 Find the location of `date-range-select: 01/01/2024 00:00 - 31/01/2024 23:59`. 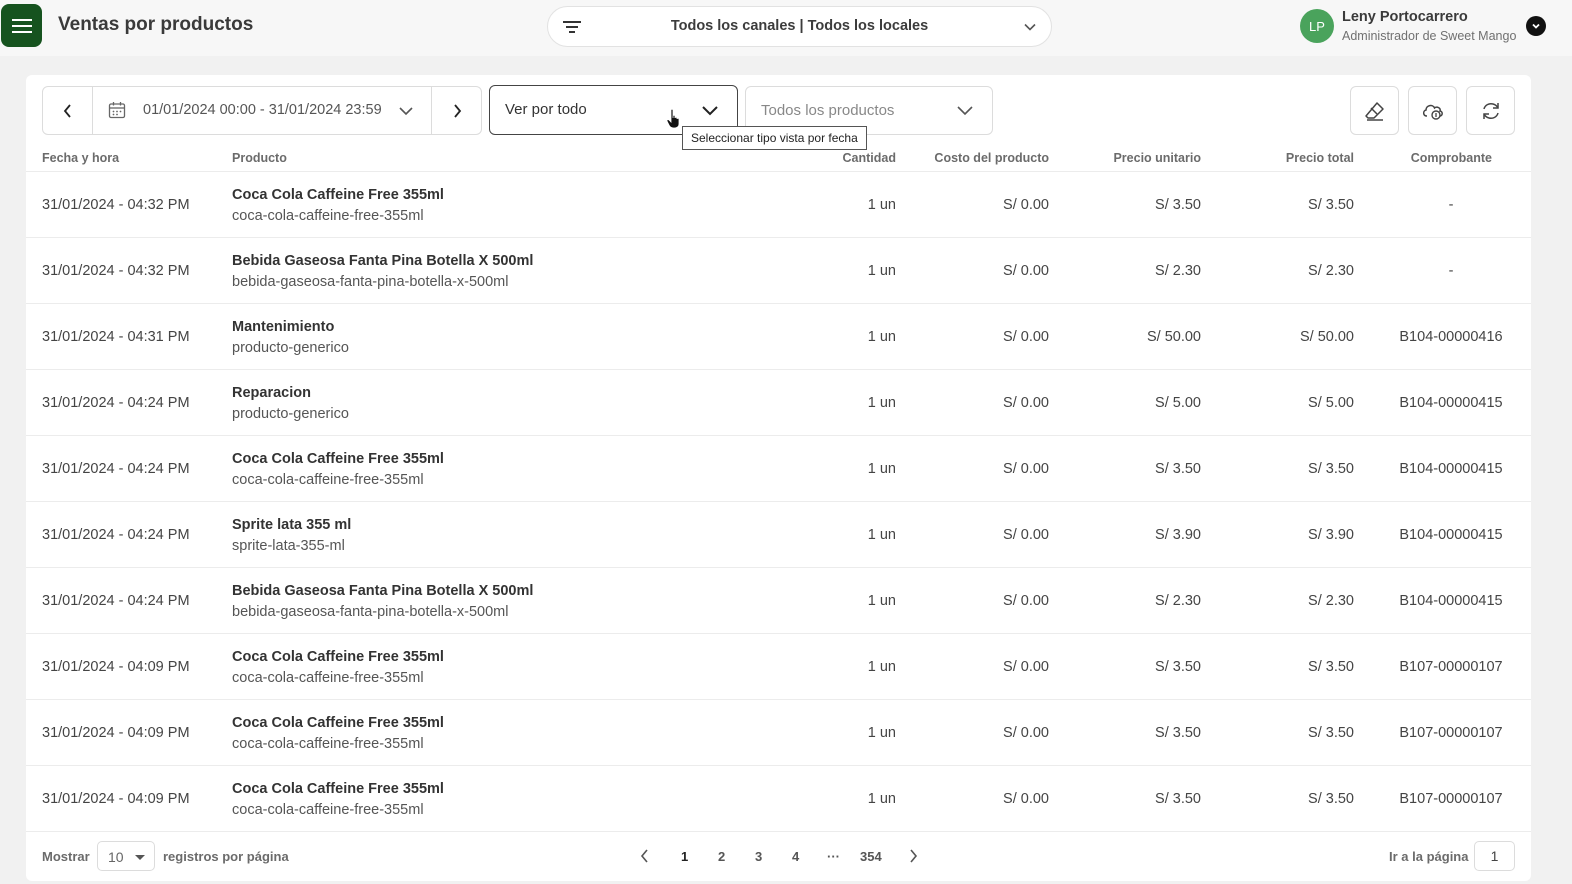

date-range-select: 01/01/2024 00:00 - 31/01/2024 23:59 is located at coordinates (263, 110).